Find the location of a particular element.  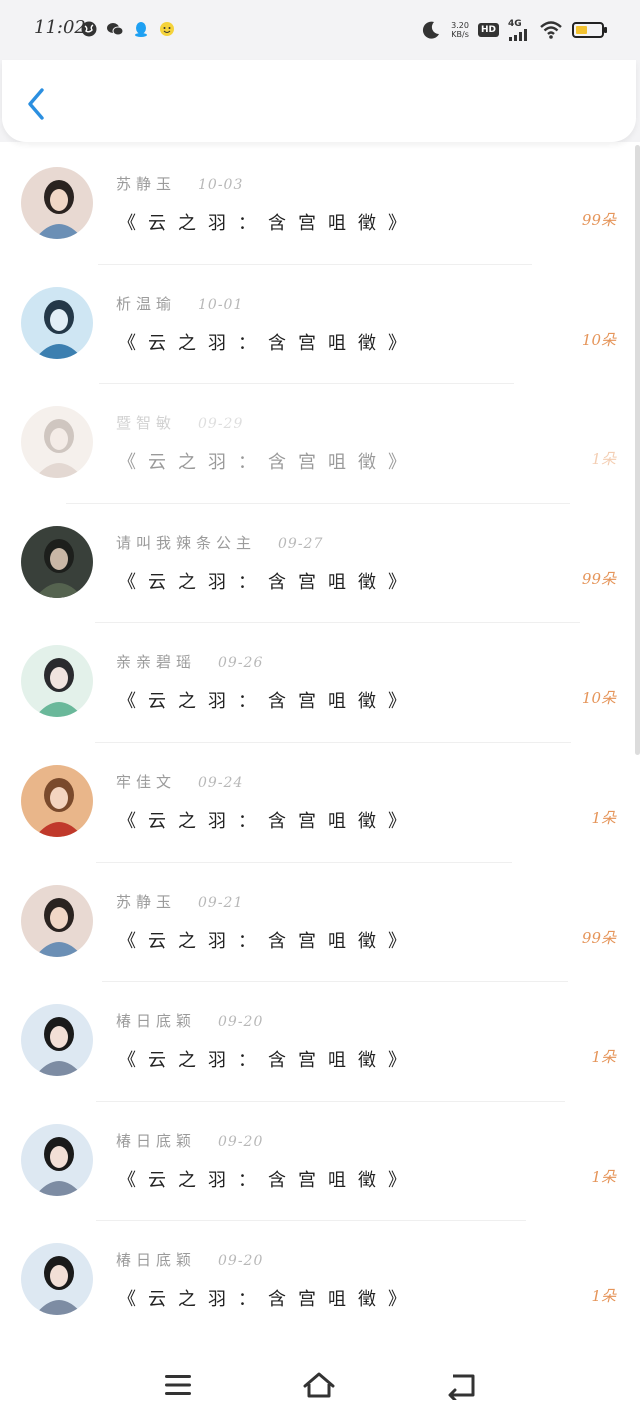

header-card is located at coordinates (319, 101).